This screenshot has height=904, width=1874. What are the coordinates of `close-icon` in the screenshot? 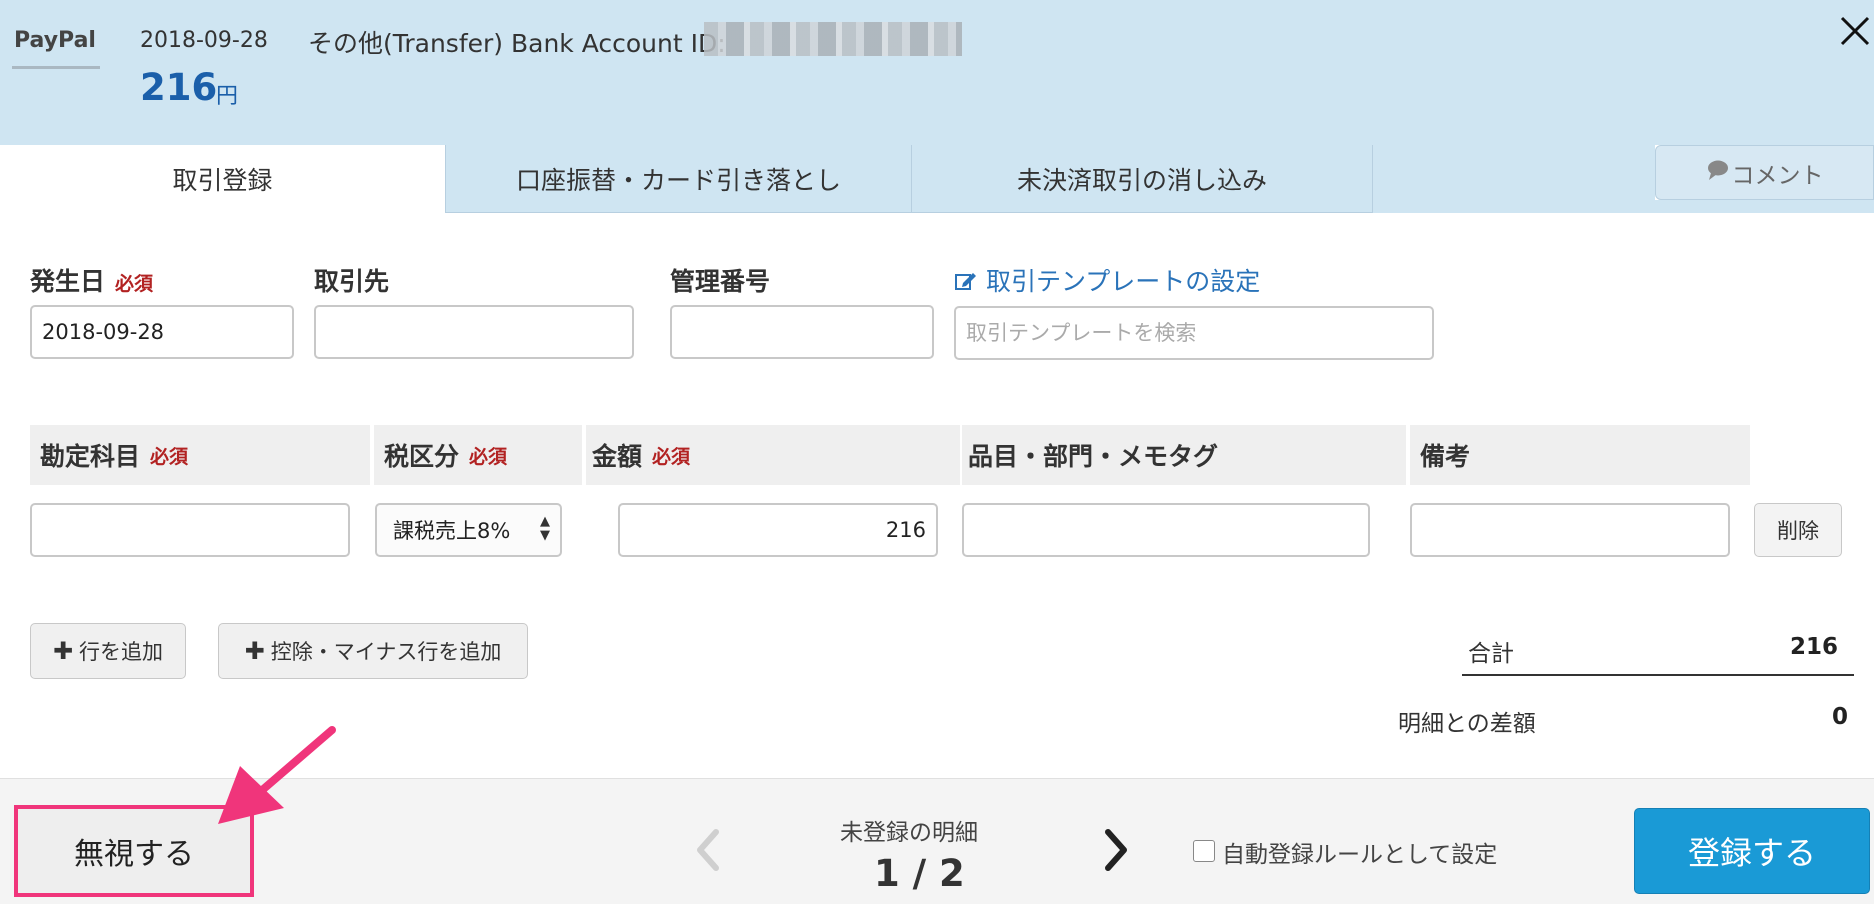 It's located at (1855, 29).